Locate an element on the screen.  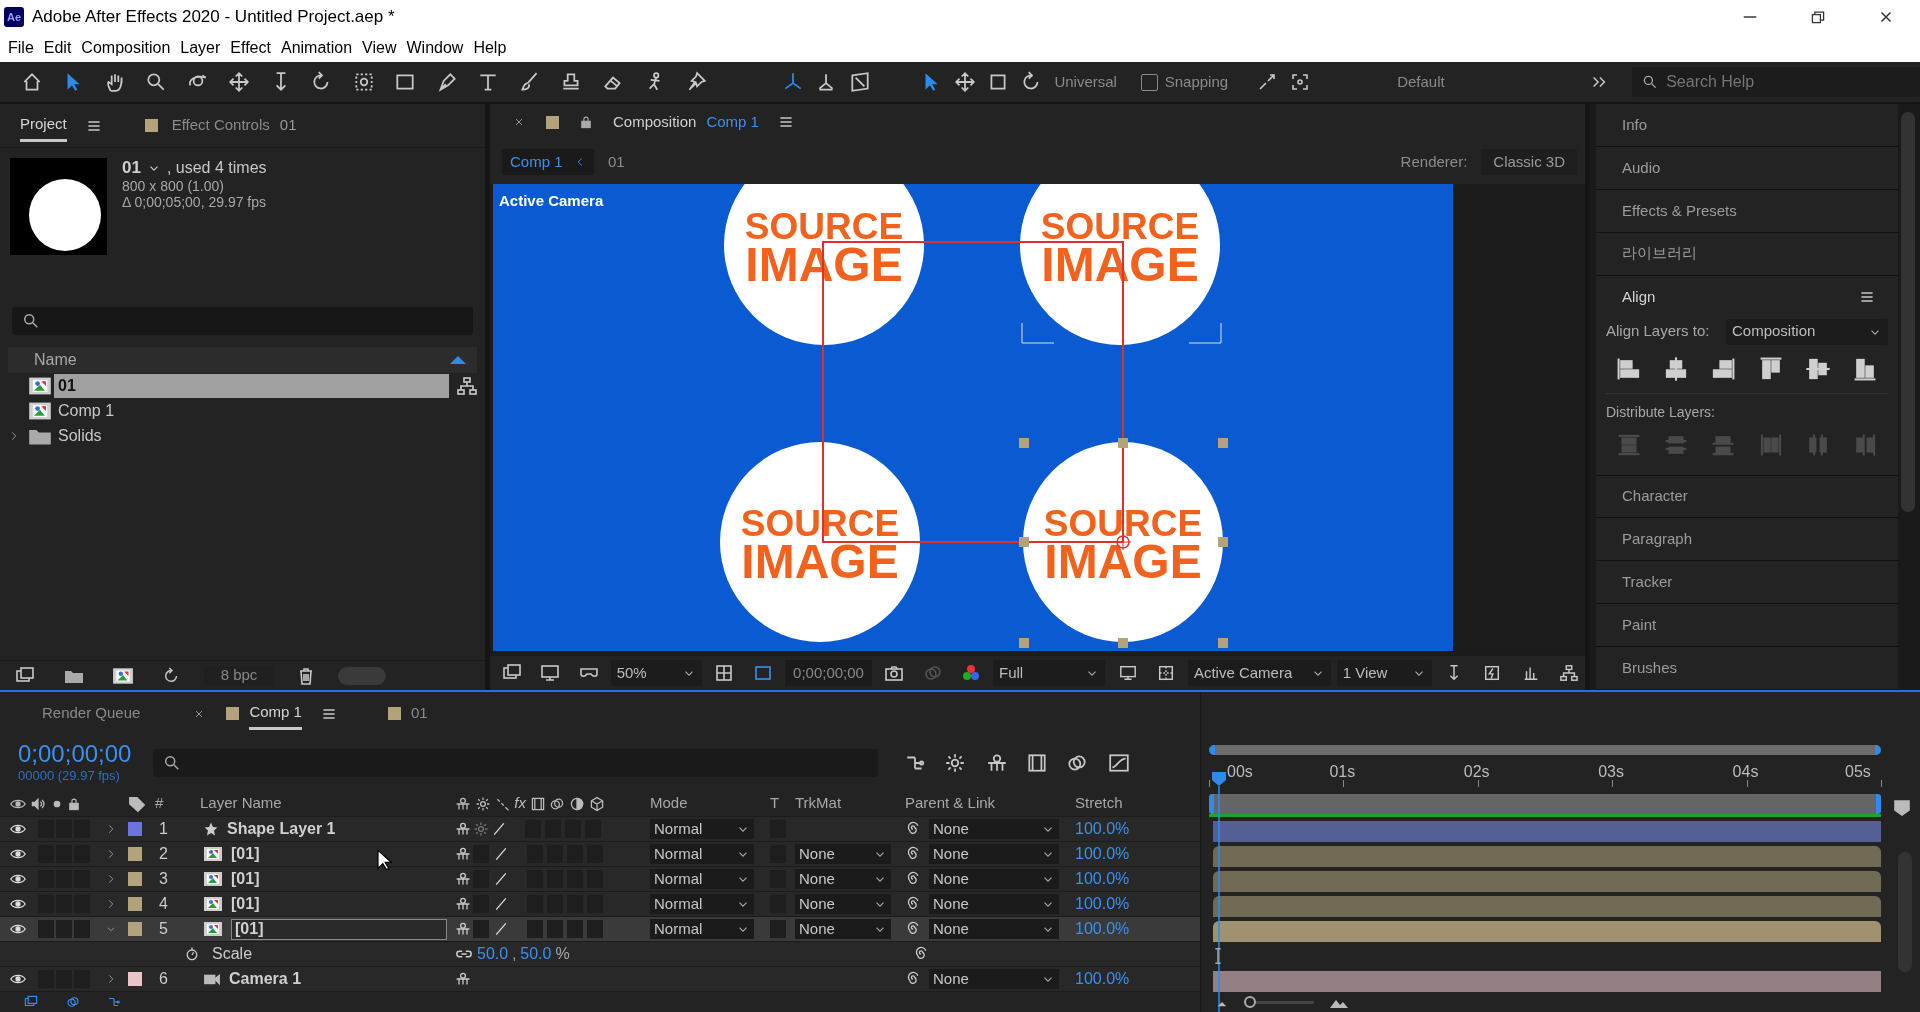
panel-tab: Effect Controls is located at coordinates (220, 125).